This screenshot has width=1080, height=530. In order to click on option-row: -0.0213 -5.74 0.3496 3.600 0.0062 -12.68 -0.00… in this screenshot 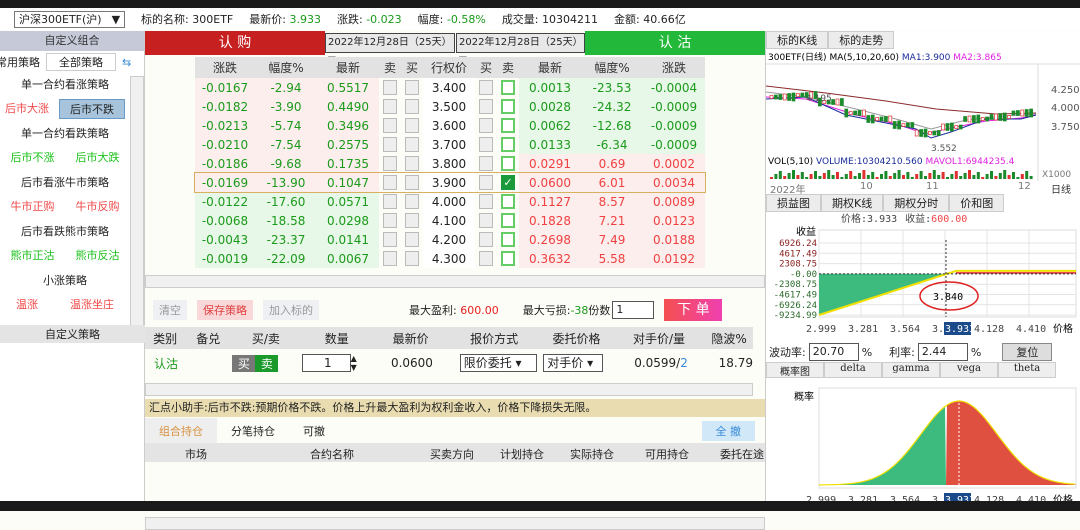, I will do `click(450, 125)`.